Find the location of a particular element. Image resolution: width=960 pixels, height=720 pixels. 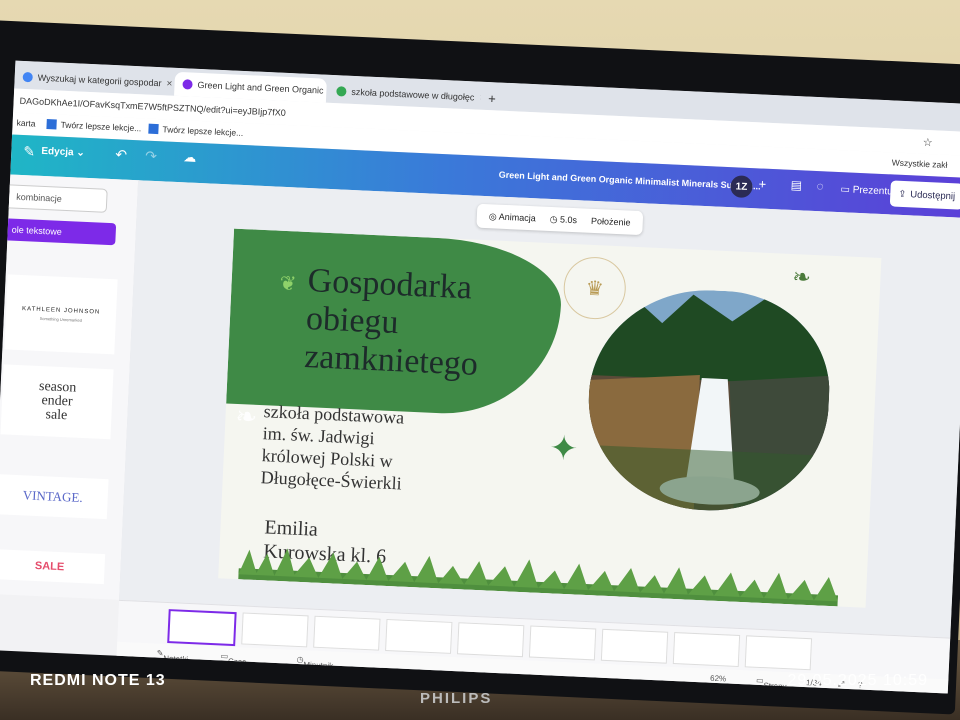

new-tab-button: + is located at coordinates (492, 98).